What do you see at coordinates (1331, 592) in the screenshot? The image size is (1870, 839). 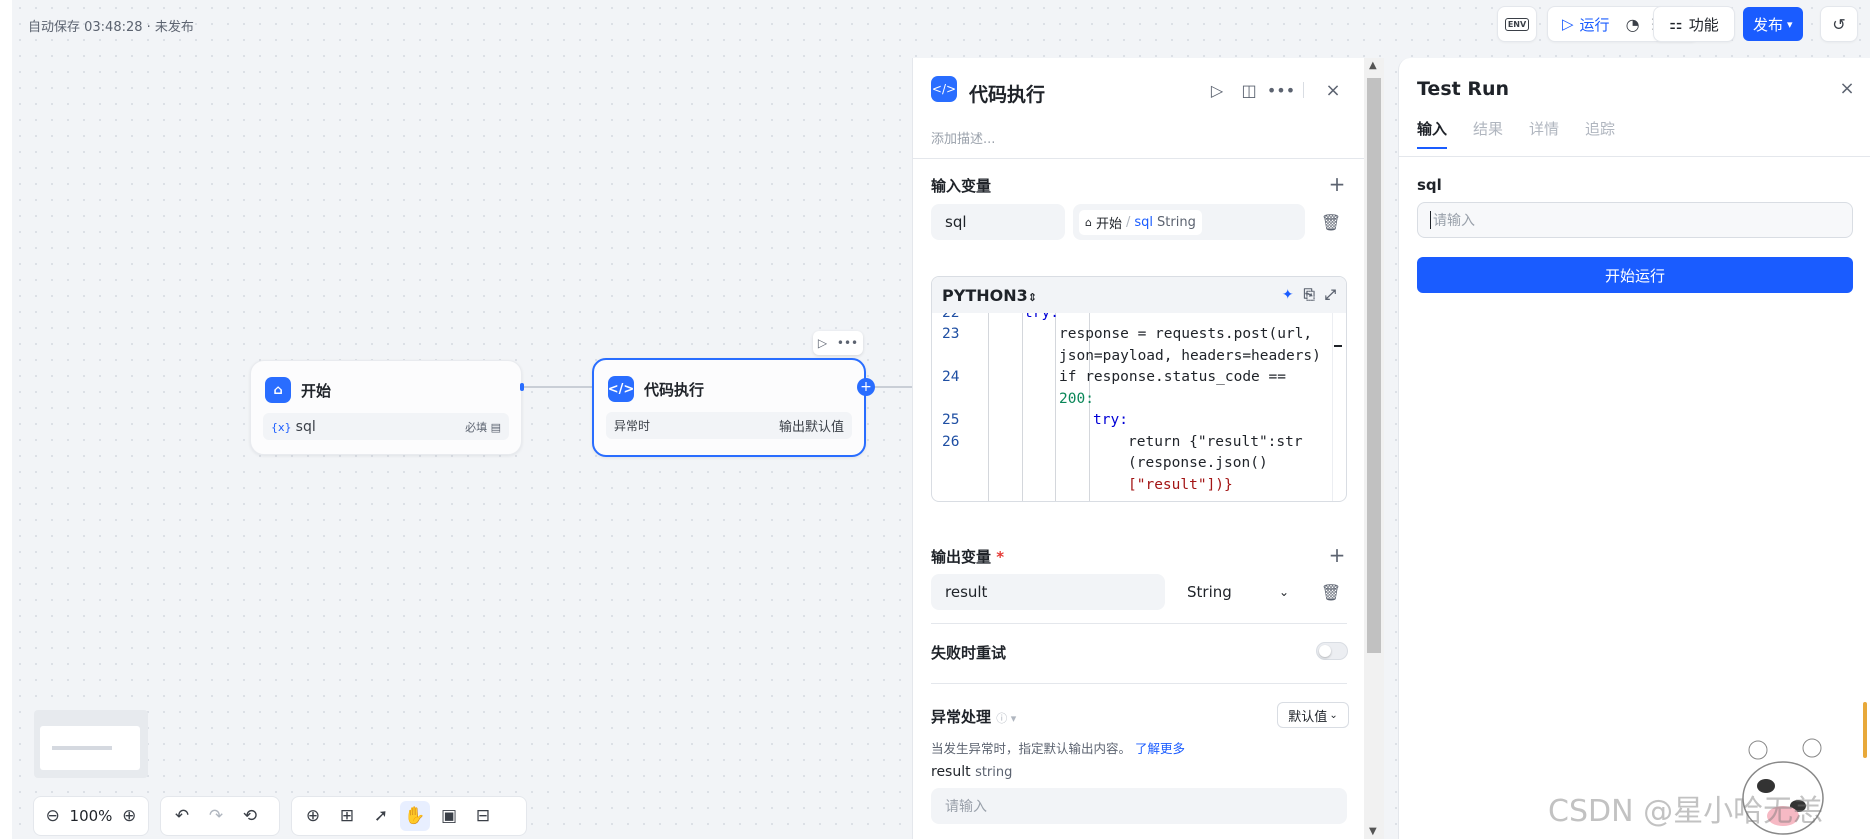 I see `delete-output-icon: 🗑` at bounding box center [1331, 592].